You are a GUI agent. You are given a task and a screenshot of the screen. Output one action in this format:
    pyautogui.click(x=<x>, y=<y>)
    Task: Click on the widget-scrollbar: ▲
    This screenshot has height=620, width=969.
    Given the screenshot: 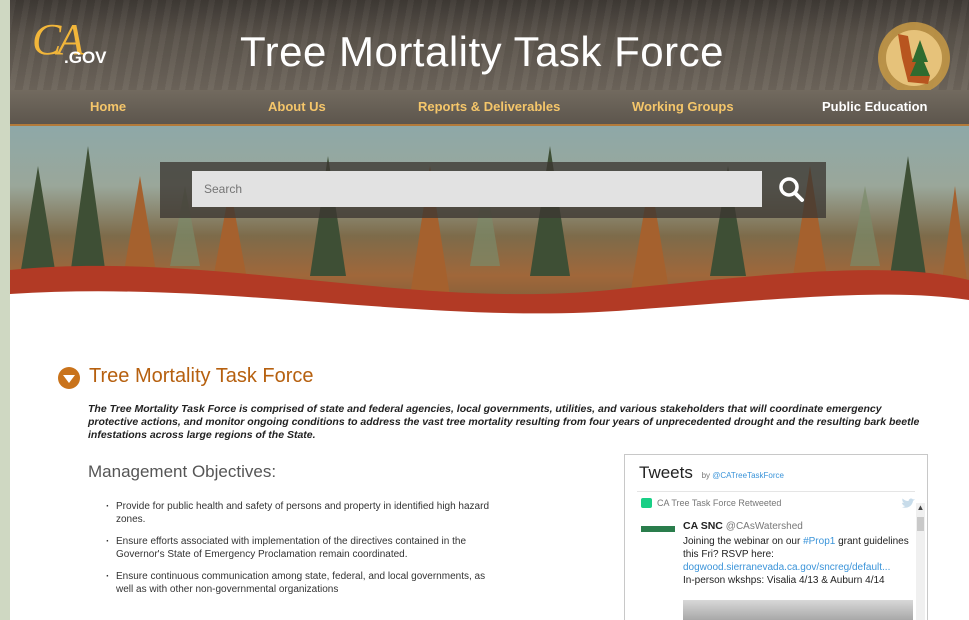 What is the action you would take?
    pyautogui.click(x=920, y=561)
    